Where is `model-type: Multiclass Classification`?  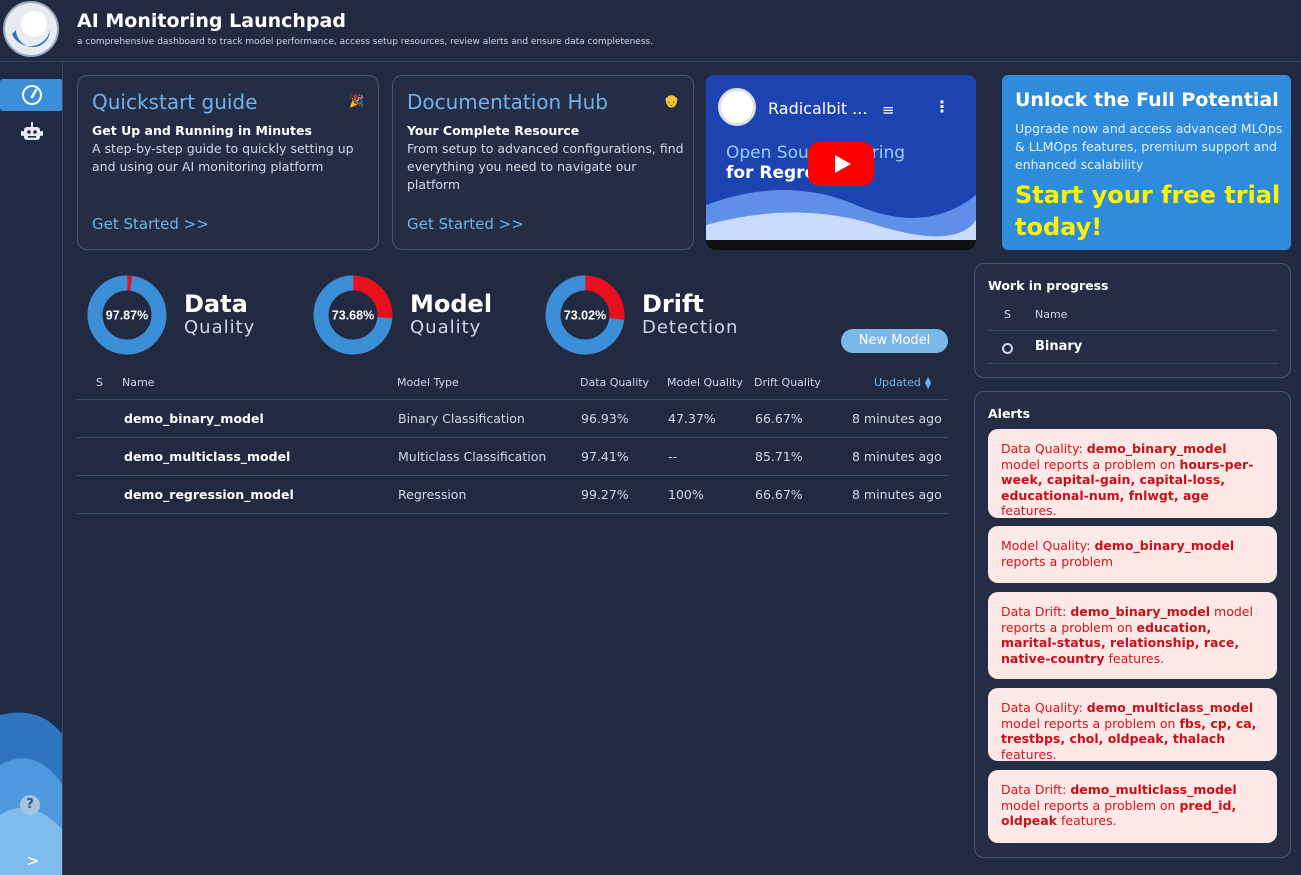
model-type: Multiclass Classification is located at coordinates (472, 456).